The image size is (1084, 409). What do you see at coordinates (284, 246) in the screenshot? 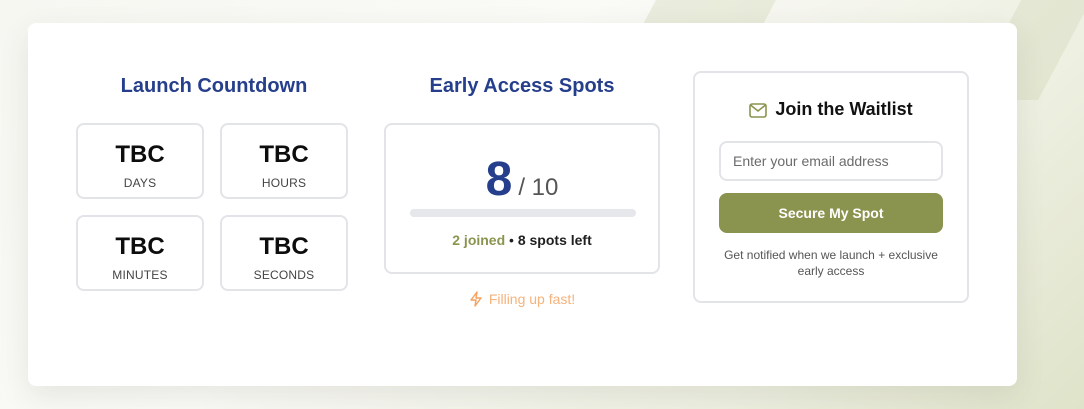
I see `seconds-value: TBC` at bounding box center [284, 246].